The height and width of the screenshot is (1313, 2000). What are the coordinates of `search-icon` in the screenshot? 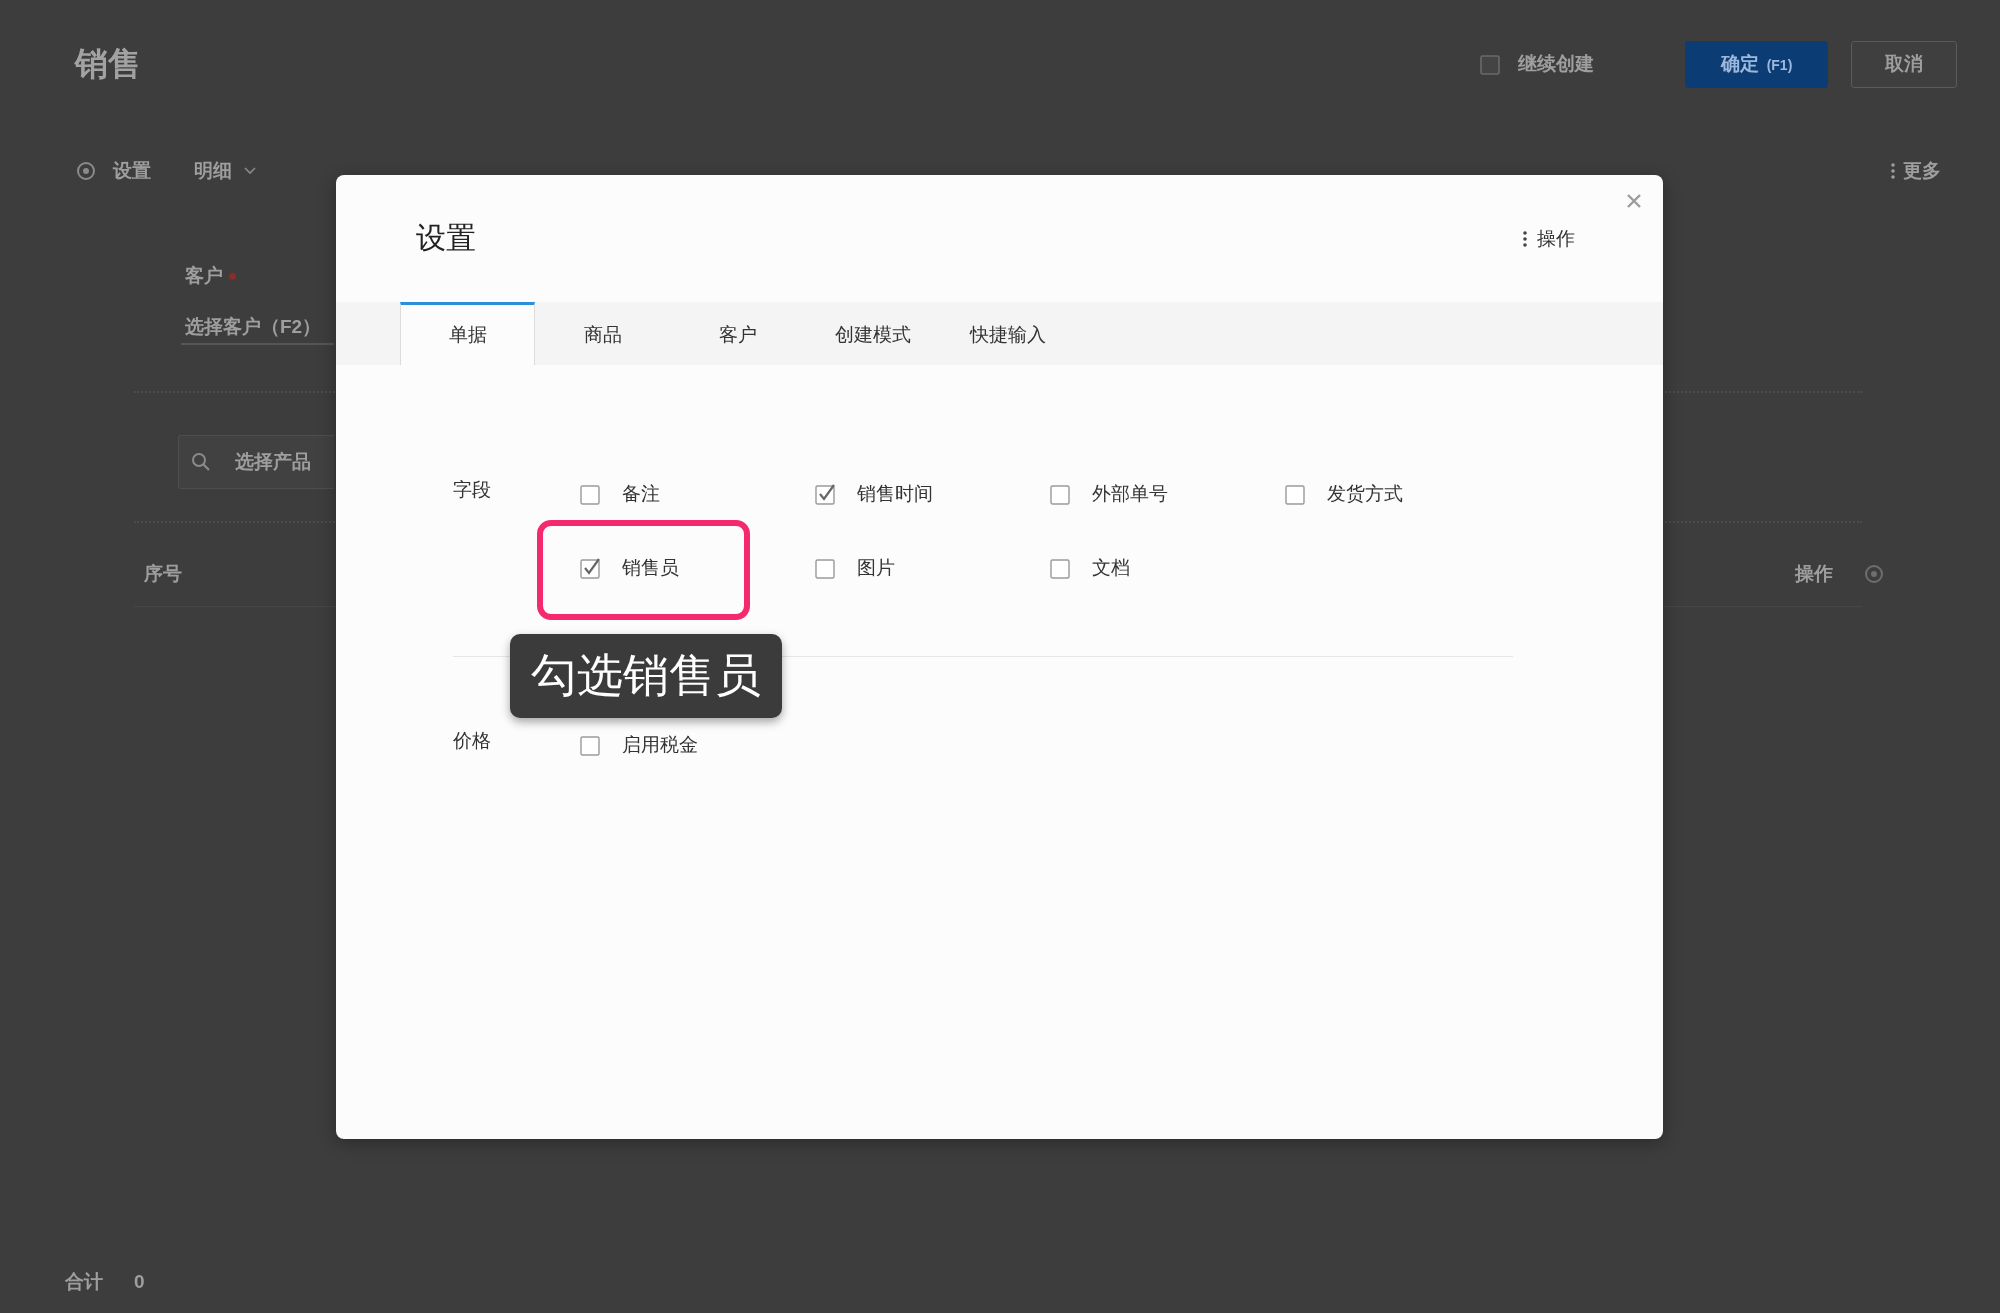 It's located at (201, 462).